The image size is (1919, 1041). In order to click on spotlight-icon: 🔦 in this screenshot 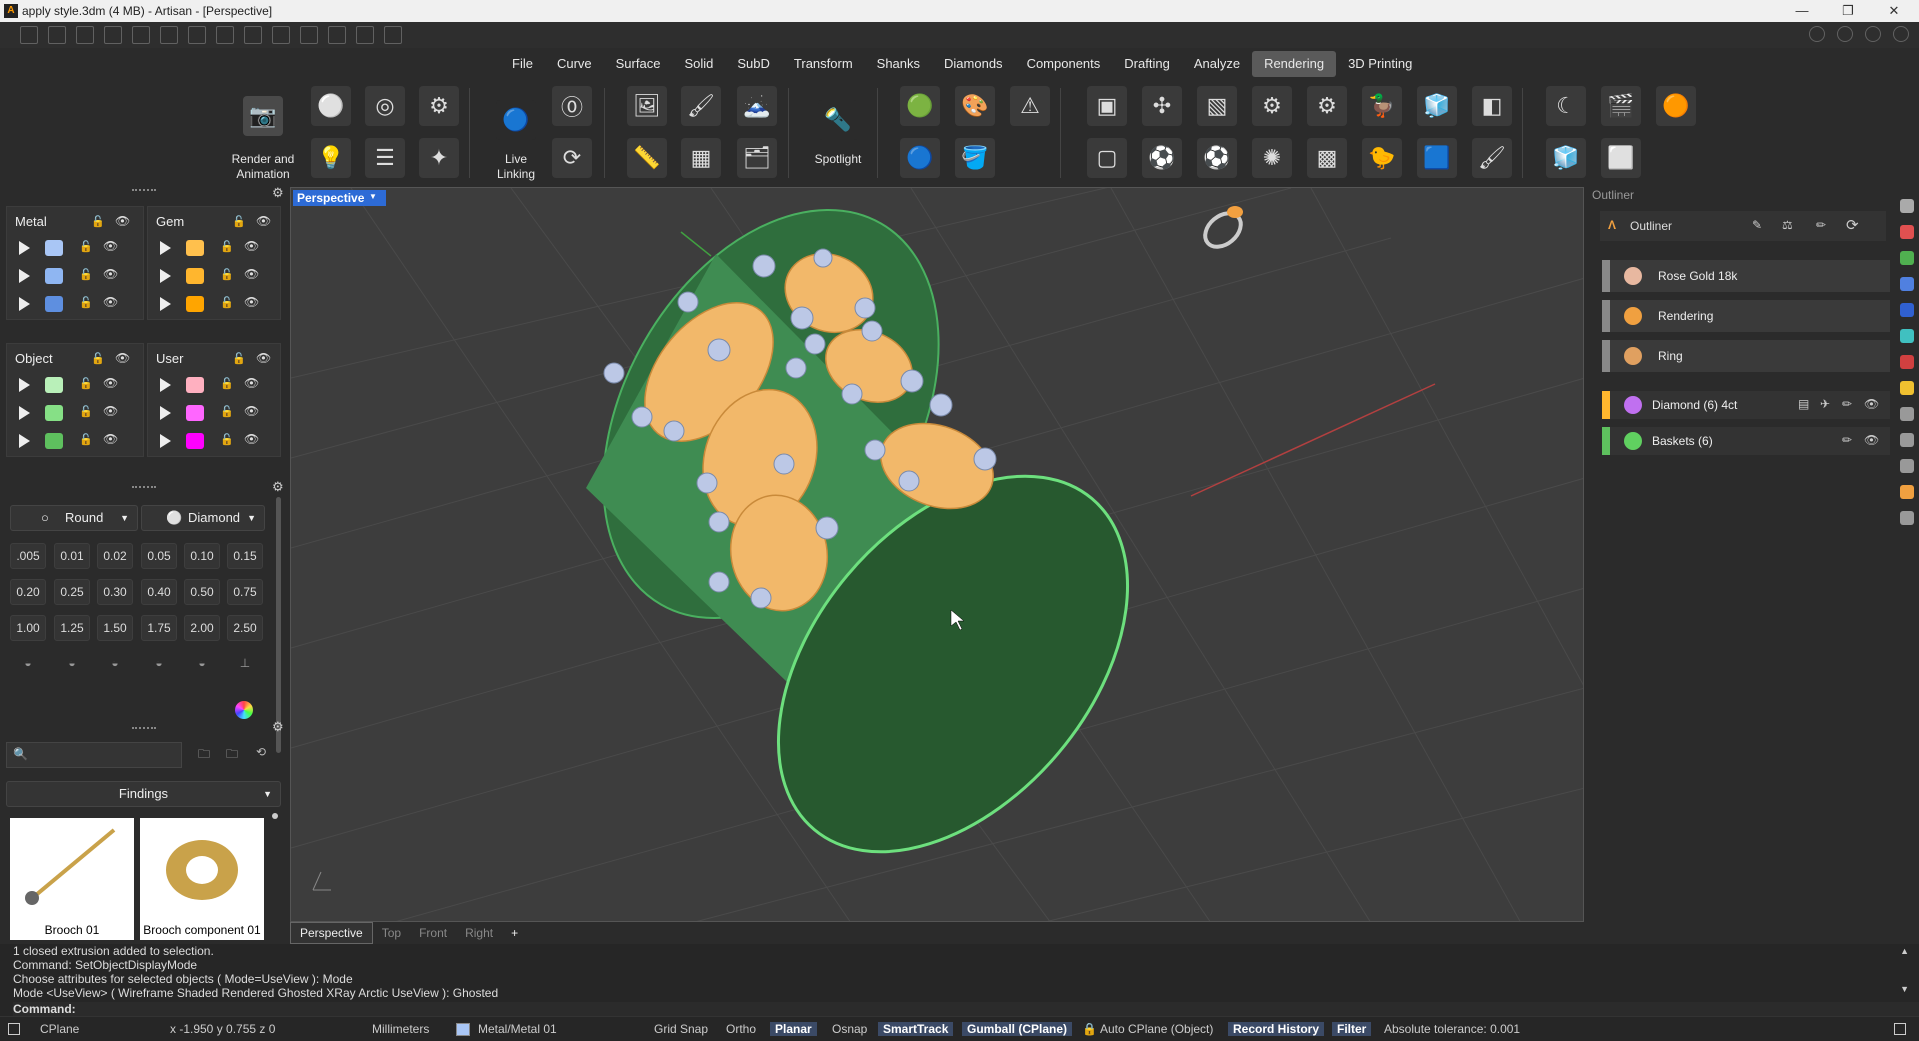, I will do `click(838, 120)`.